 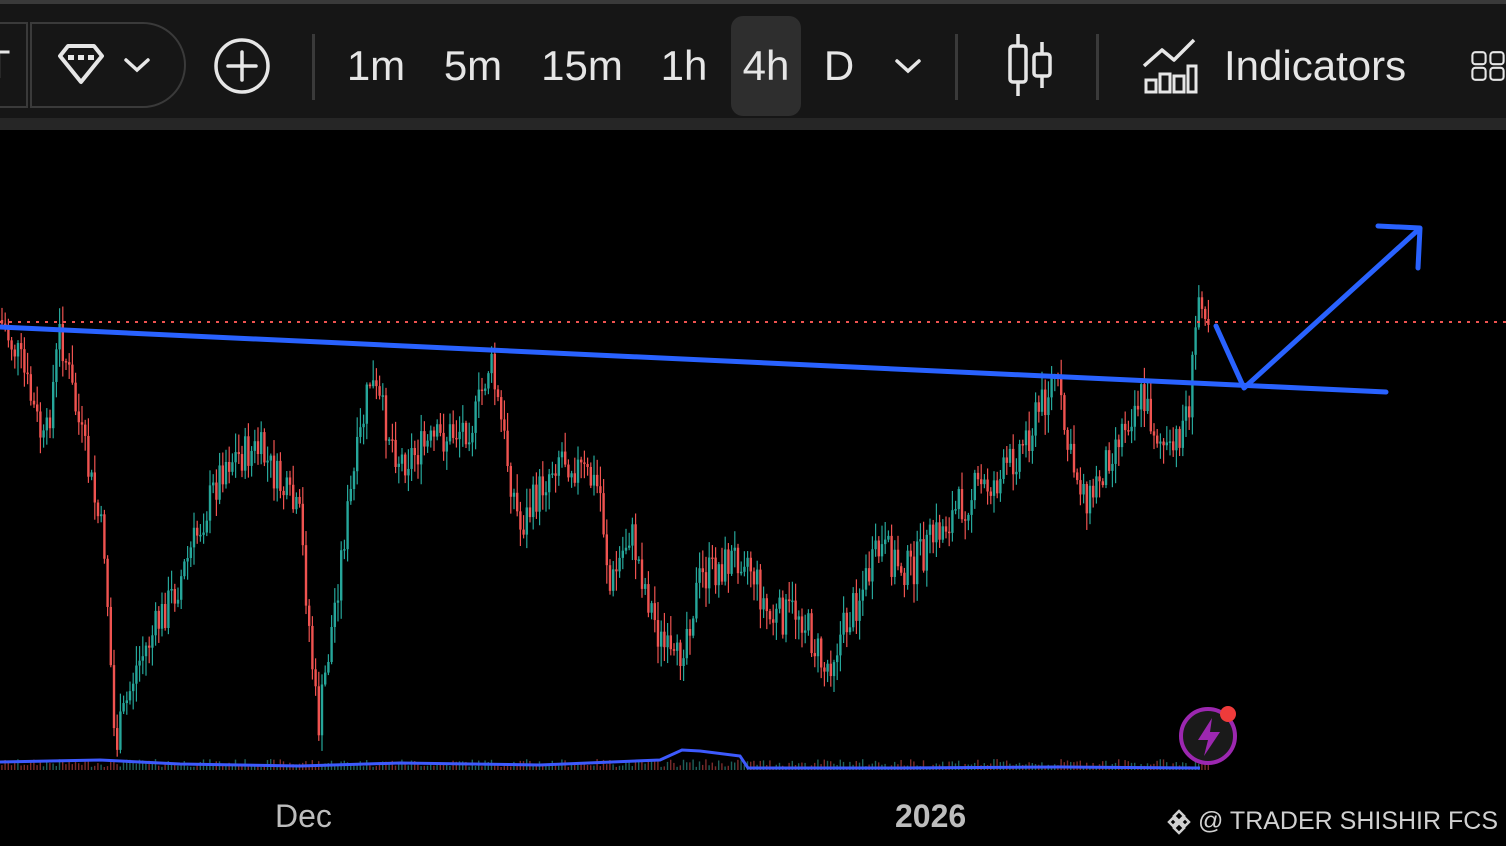 What do you see at coordinates (14, 65) in the screenshot?
I see `symbol-tab-partial: T` at bounding box center [14, 65].